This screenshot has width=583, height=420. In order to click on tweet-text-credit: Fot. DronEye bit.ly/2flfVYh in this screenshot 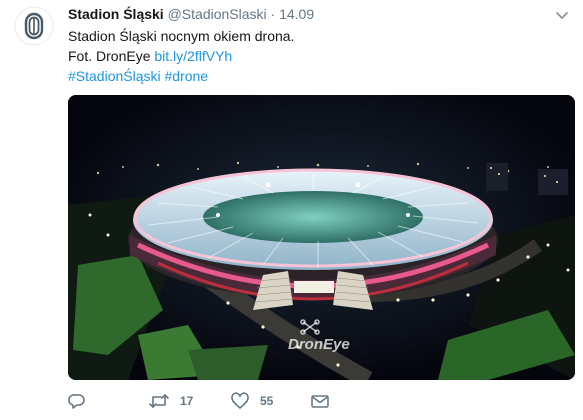, I will do `click(181, 56)`.